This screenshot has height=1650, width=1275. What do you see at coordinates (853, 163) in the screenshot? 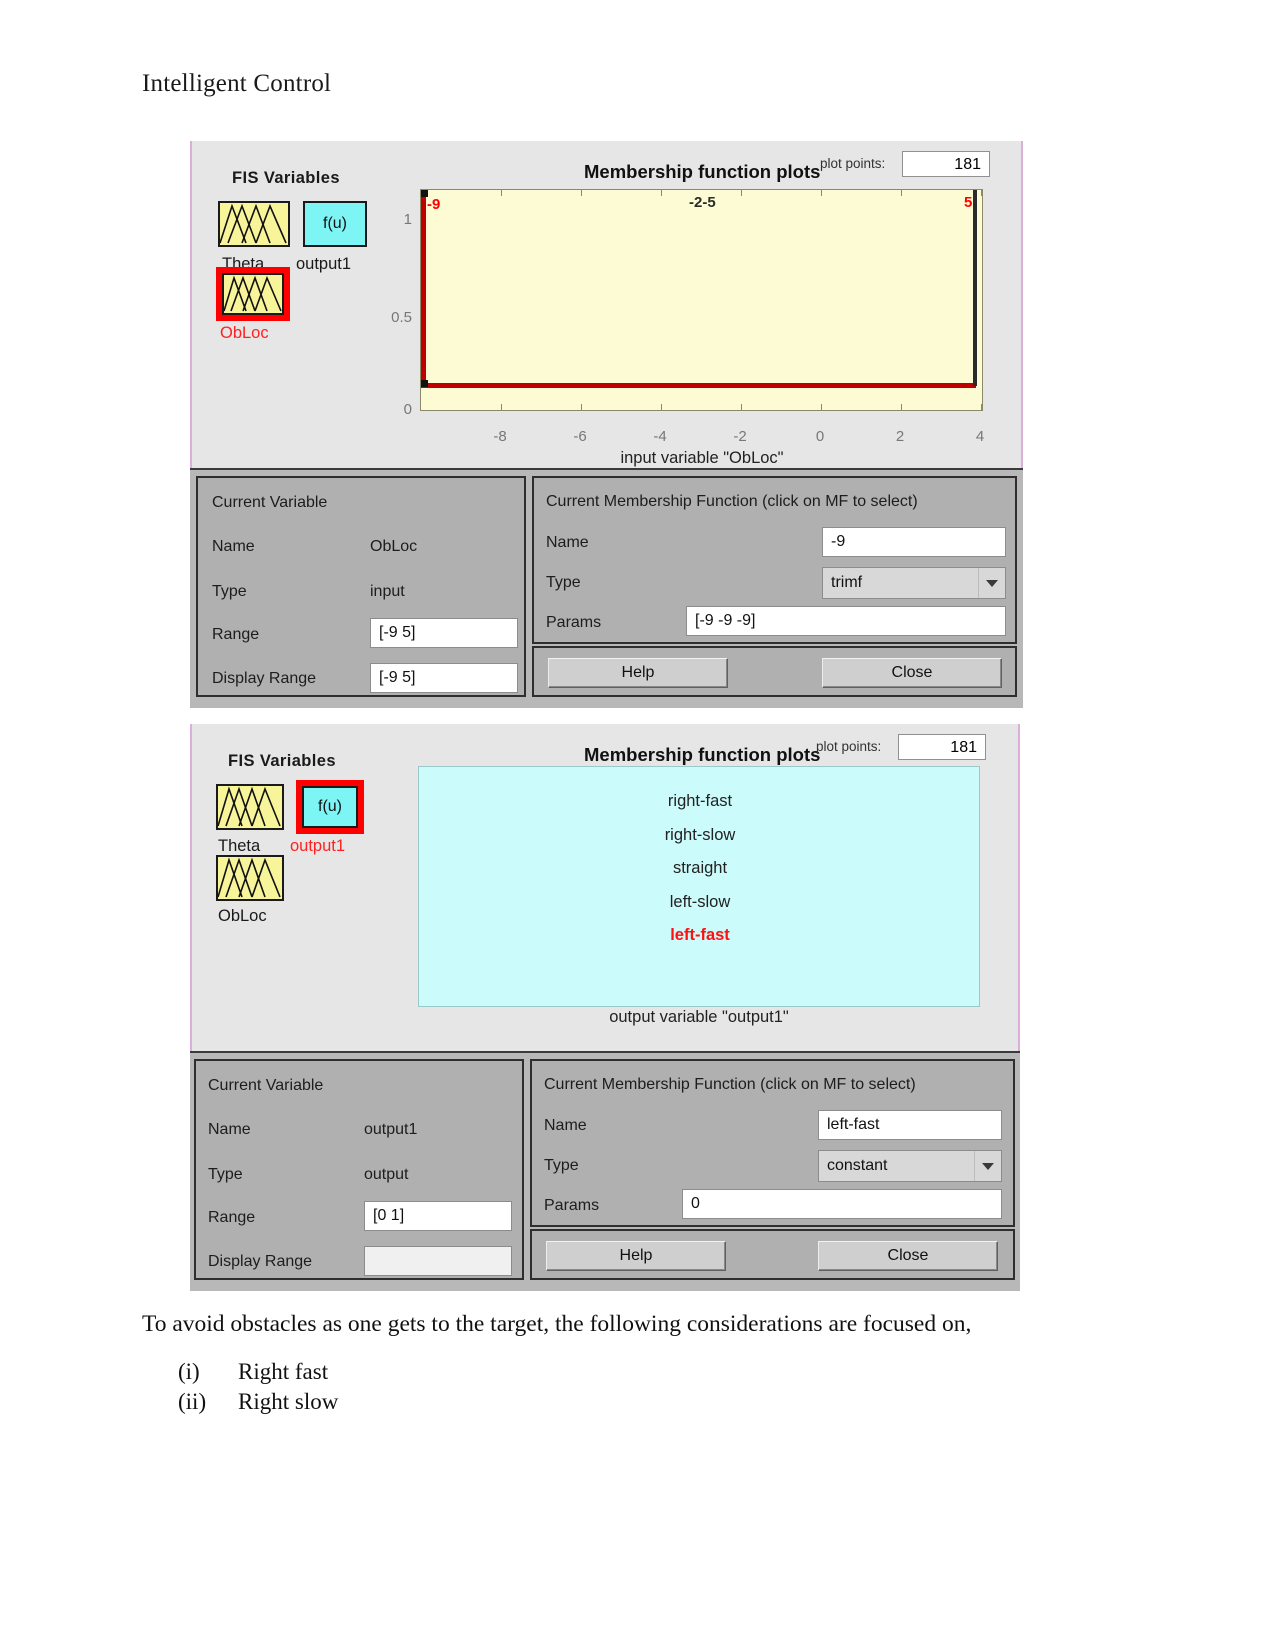
I see `plot-points-label: plot points:` at bounding box center [853, 163].